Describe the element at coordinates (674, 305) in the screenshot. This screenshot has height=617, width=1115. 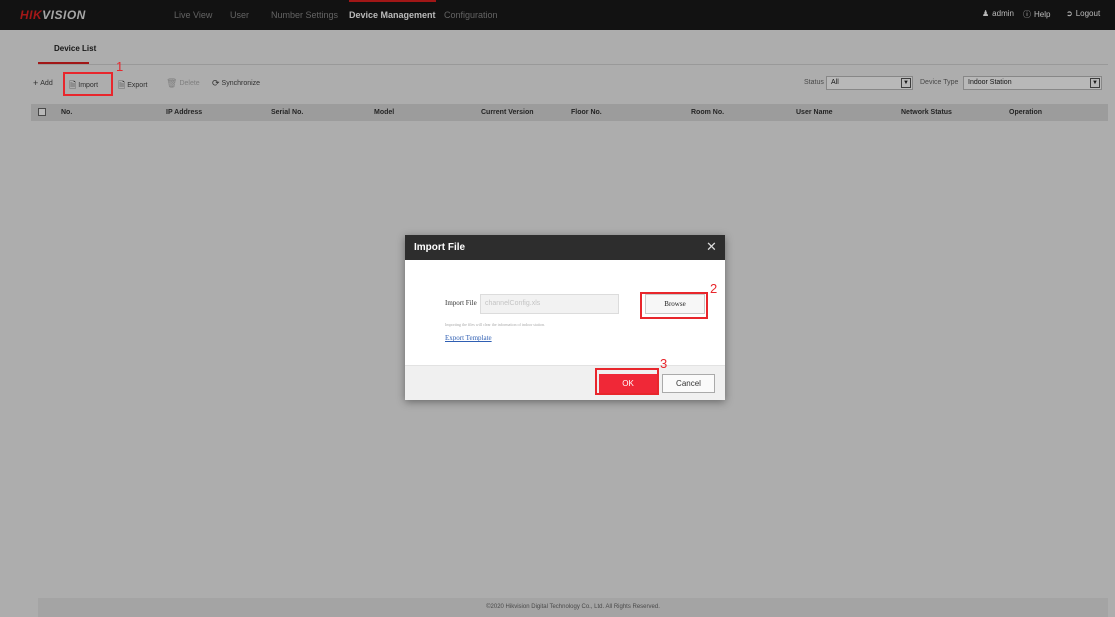
I see `annotation-box-browse` at that location.